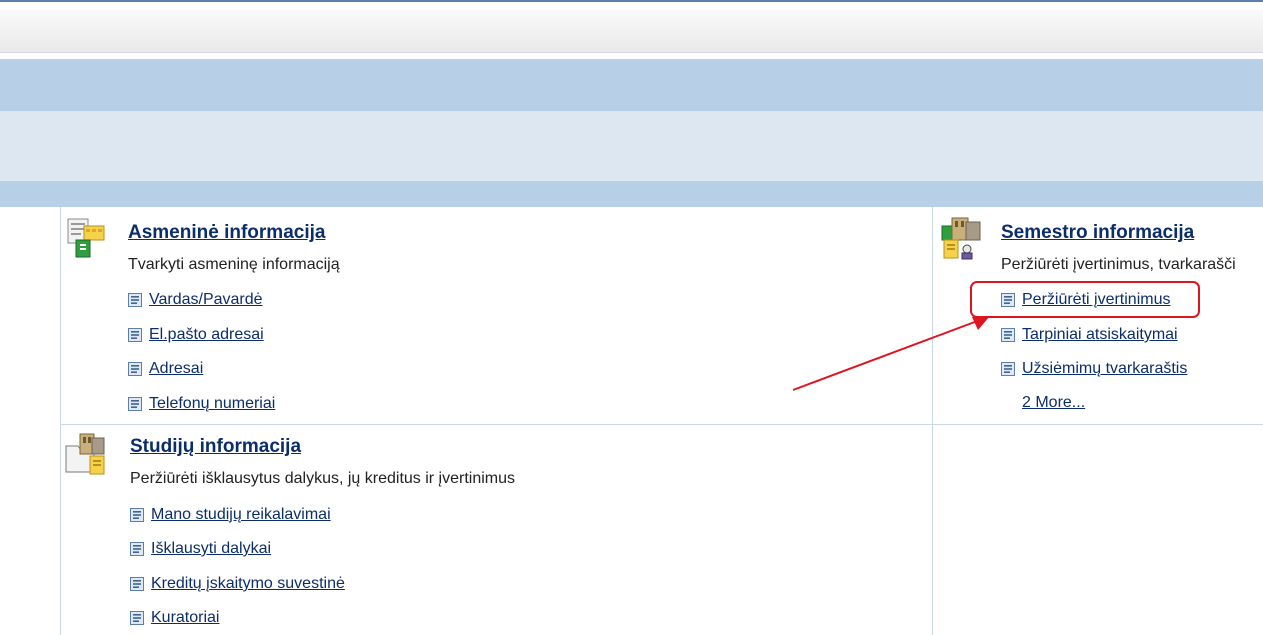 This screenshot has height=635, width=1263. What do you see at coordinates (932, 421) in the screenshot?
I see `grid-divider-middle` at bounding box center [932, 421].